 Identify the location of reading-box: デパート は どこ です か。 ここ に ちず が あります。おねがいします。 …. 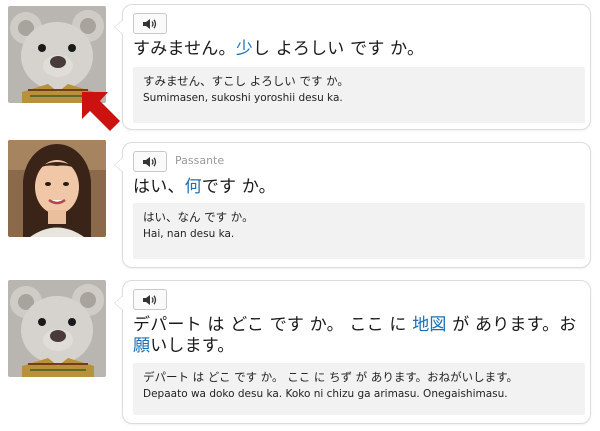
(359, 389).